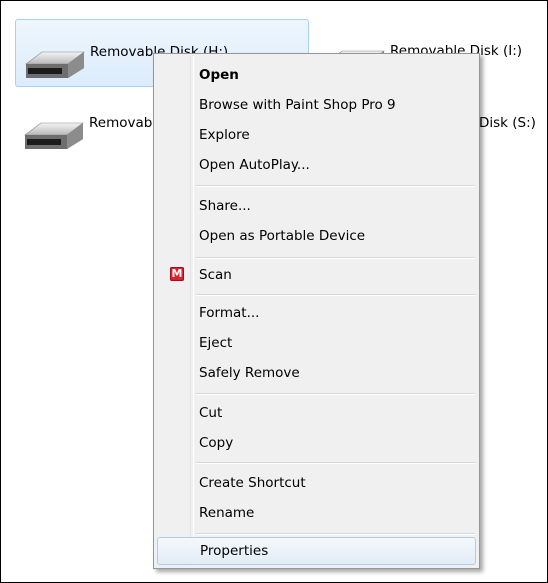  Describe the element at coordinates (316, 373) in the screenshot. I see `menu-item-safely-remove: Safely Remove` at that location.